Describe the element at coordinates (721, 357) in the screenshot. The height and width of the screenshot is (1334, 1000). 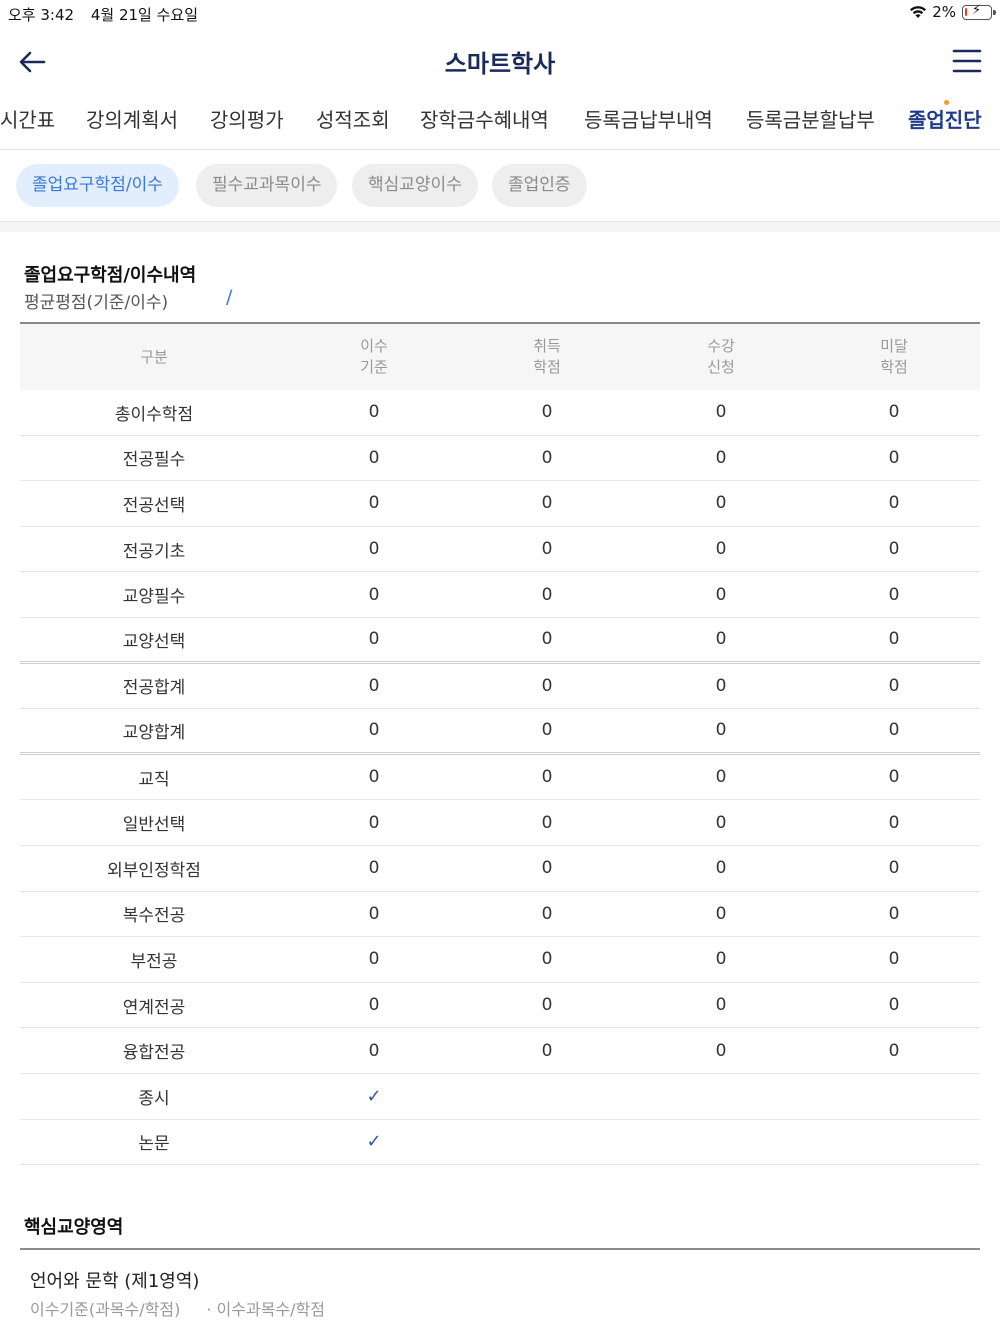
I see `header-enrolled: 수강신청` at that location.